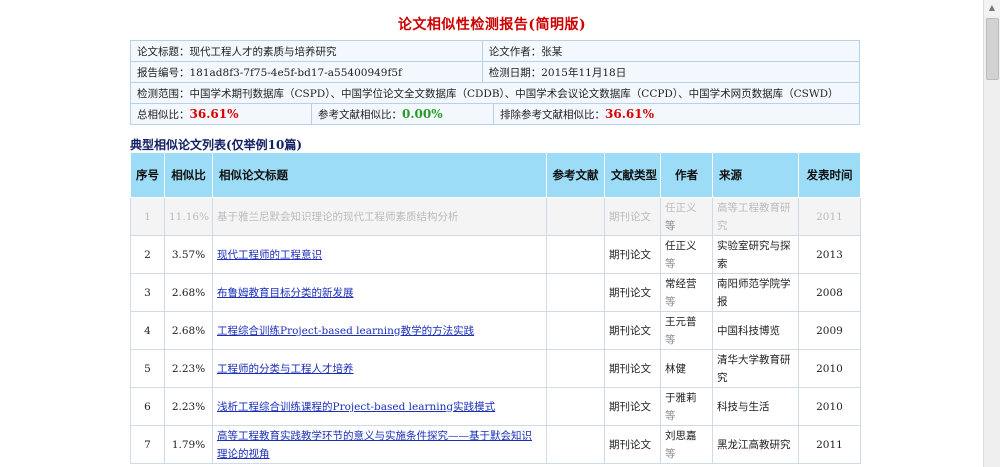 Image resolution: width=1000 pixels, height=467 pixels. What do you see at coordinates (221, 114) in the screenshot?
I see `total-similarity: 总相似比：36.61%` at bounding box center [221, 114].